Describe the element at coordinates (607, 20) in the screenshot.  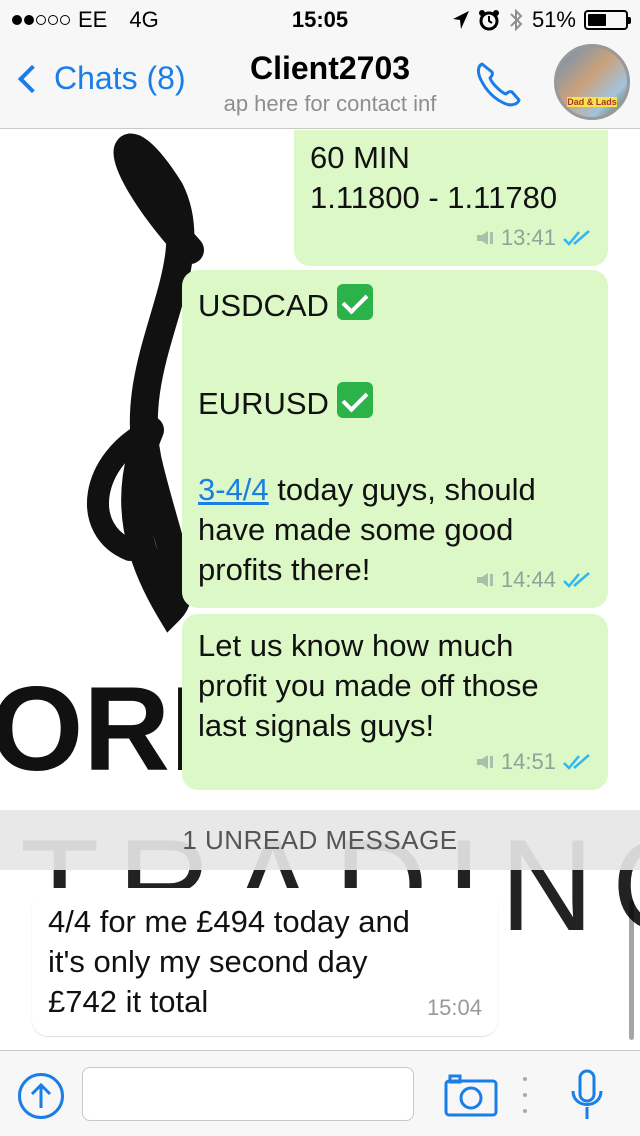
I see `battery-icon` at that location.